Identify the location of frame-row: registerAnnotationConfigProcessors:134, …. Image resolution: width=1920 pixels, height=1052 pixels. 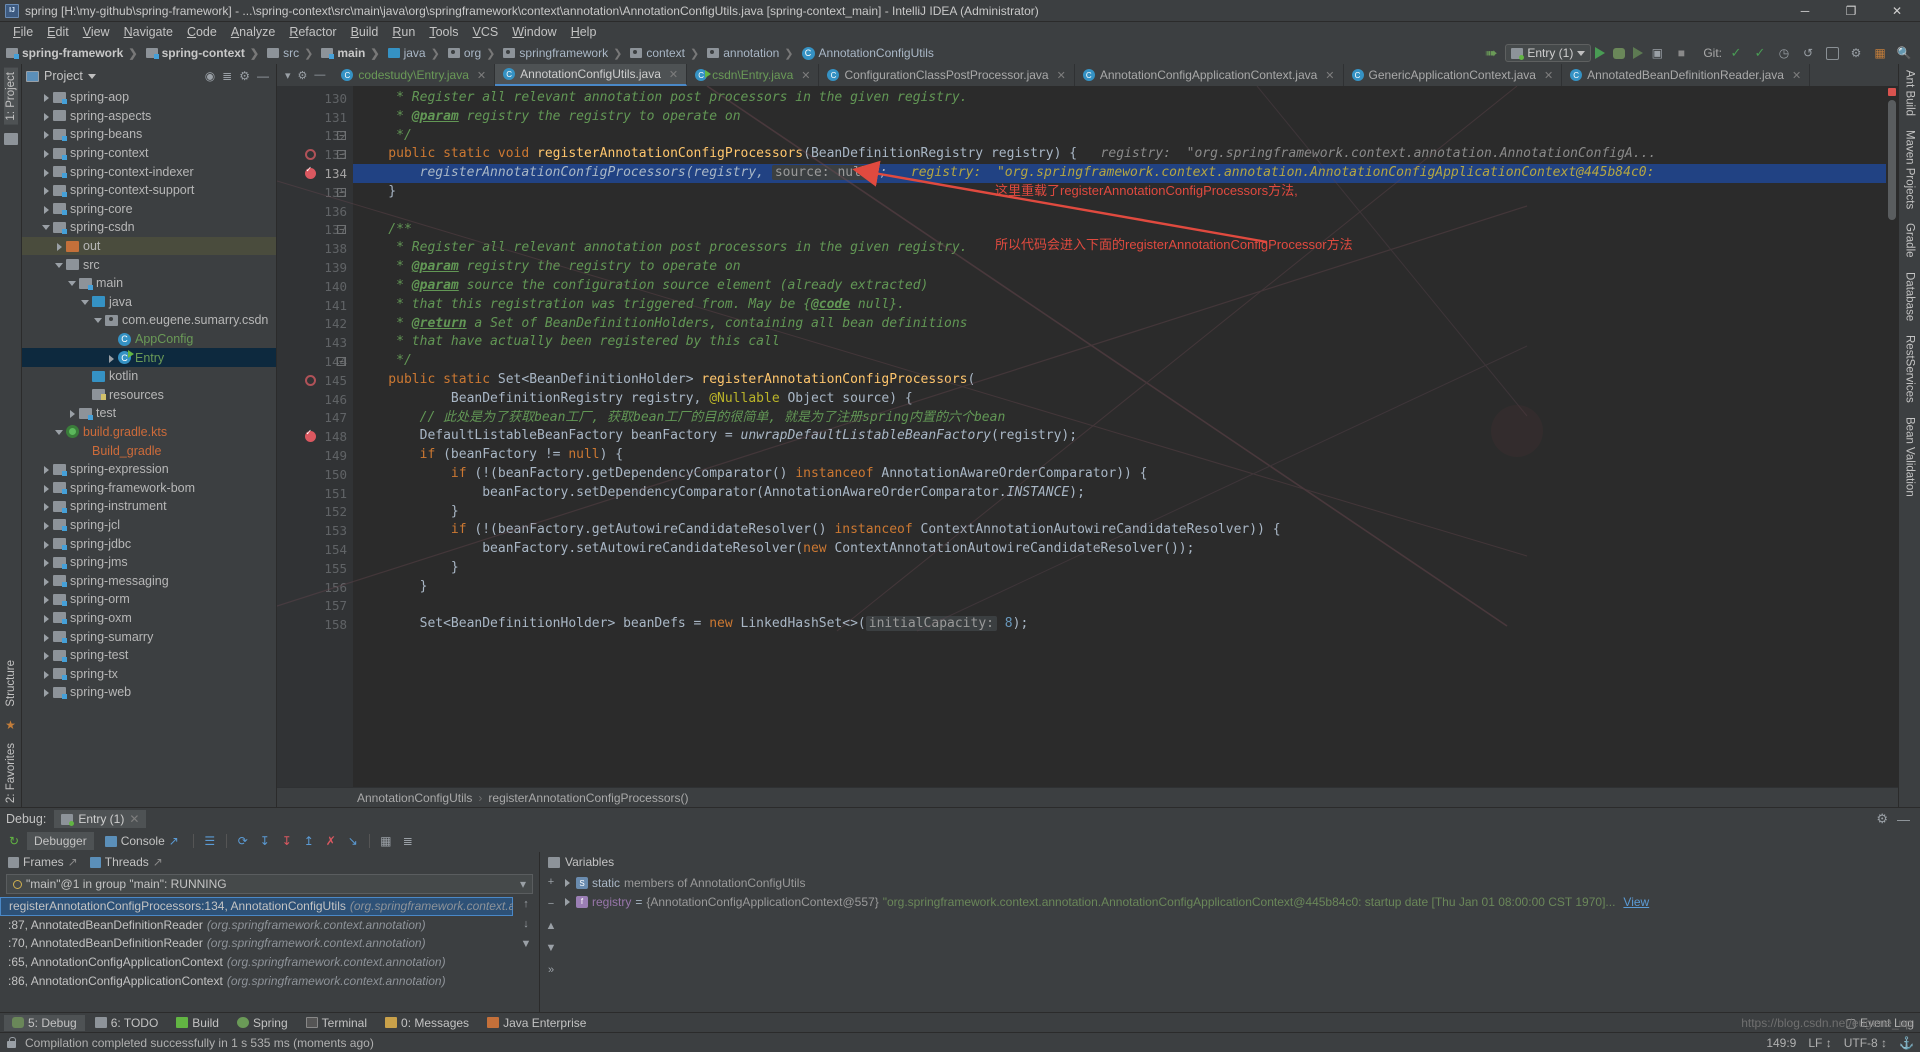
(256, 906).